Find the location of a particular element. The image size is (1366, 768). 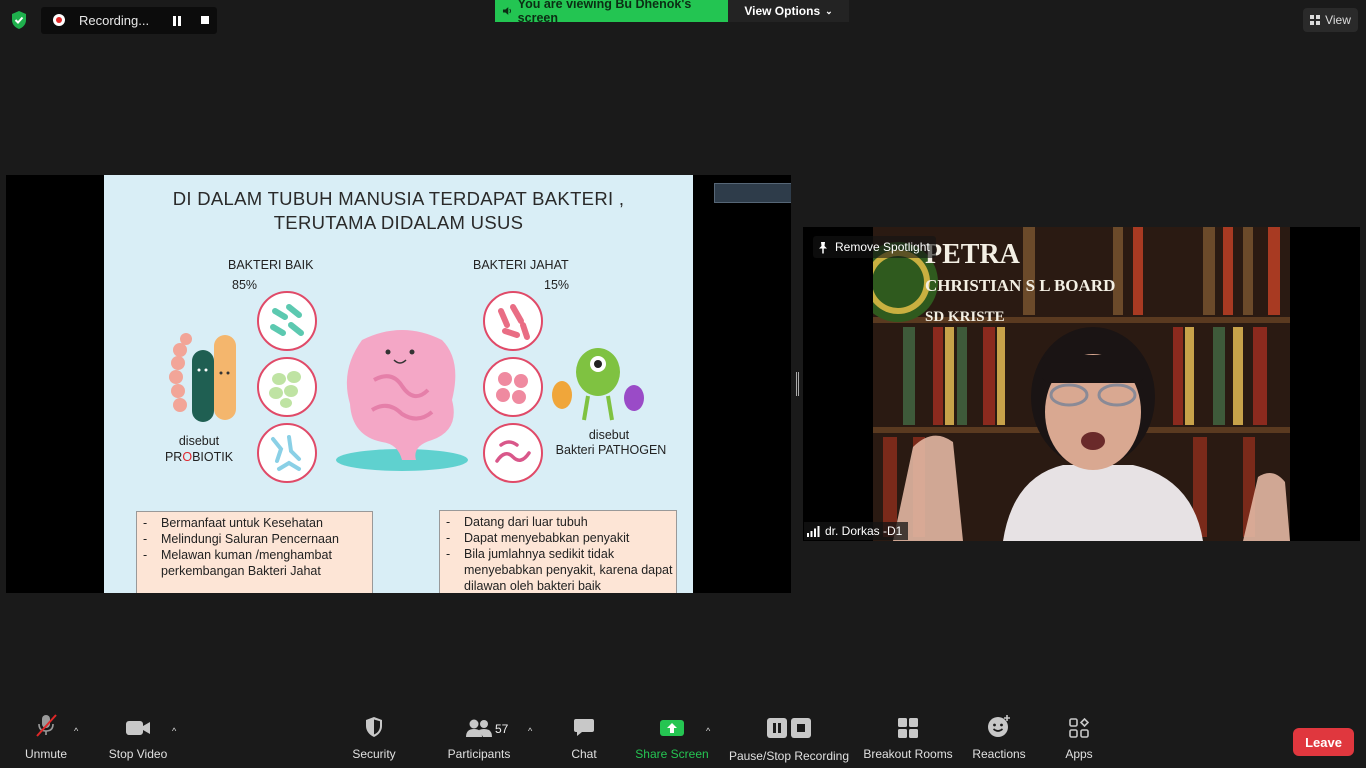

recording-dot-icon is located at coordinates (59, 20).